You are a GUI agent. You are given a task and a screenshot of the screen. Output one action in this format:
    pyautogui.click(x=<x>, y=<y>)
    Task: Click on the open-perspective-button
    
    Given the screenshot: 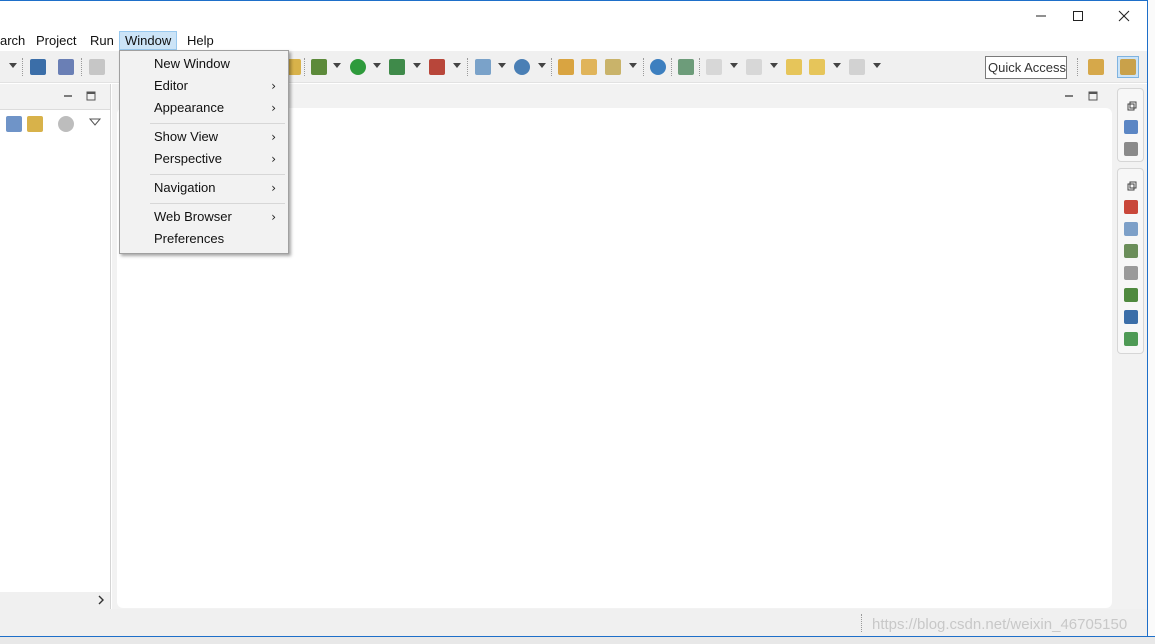 What is the action you would take?
    pyautogui.click(x=1096, y=67)
    